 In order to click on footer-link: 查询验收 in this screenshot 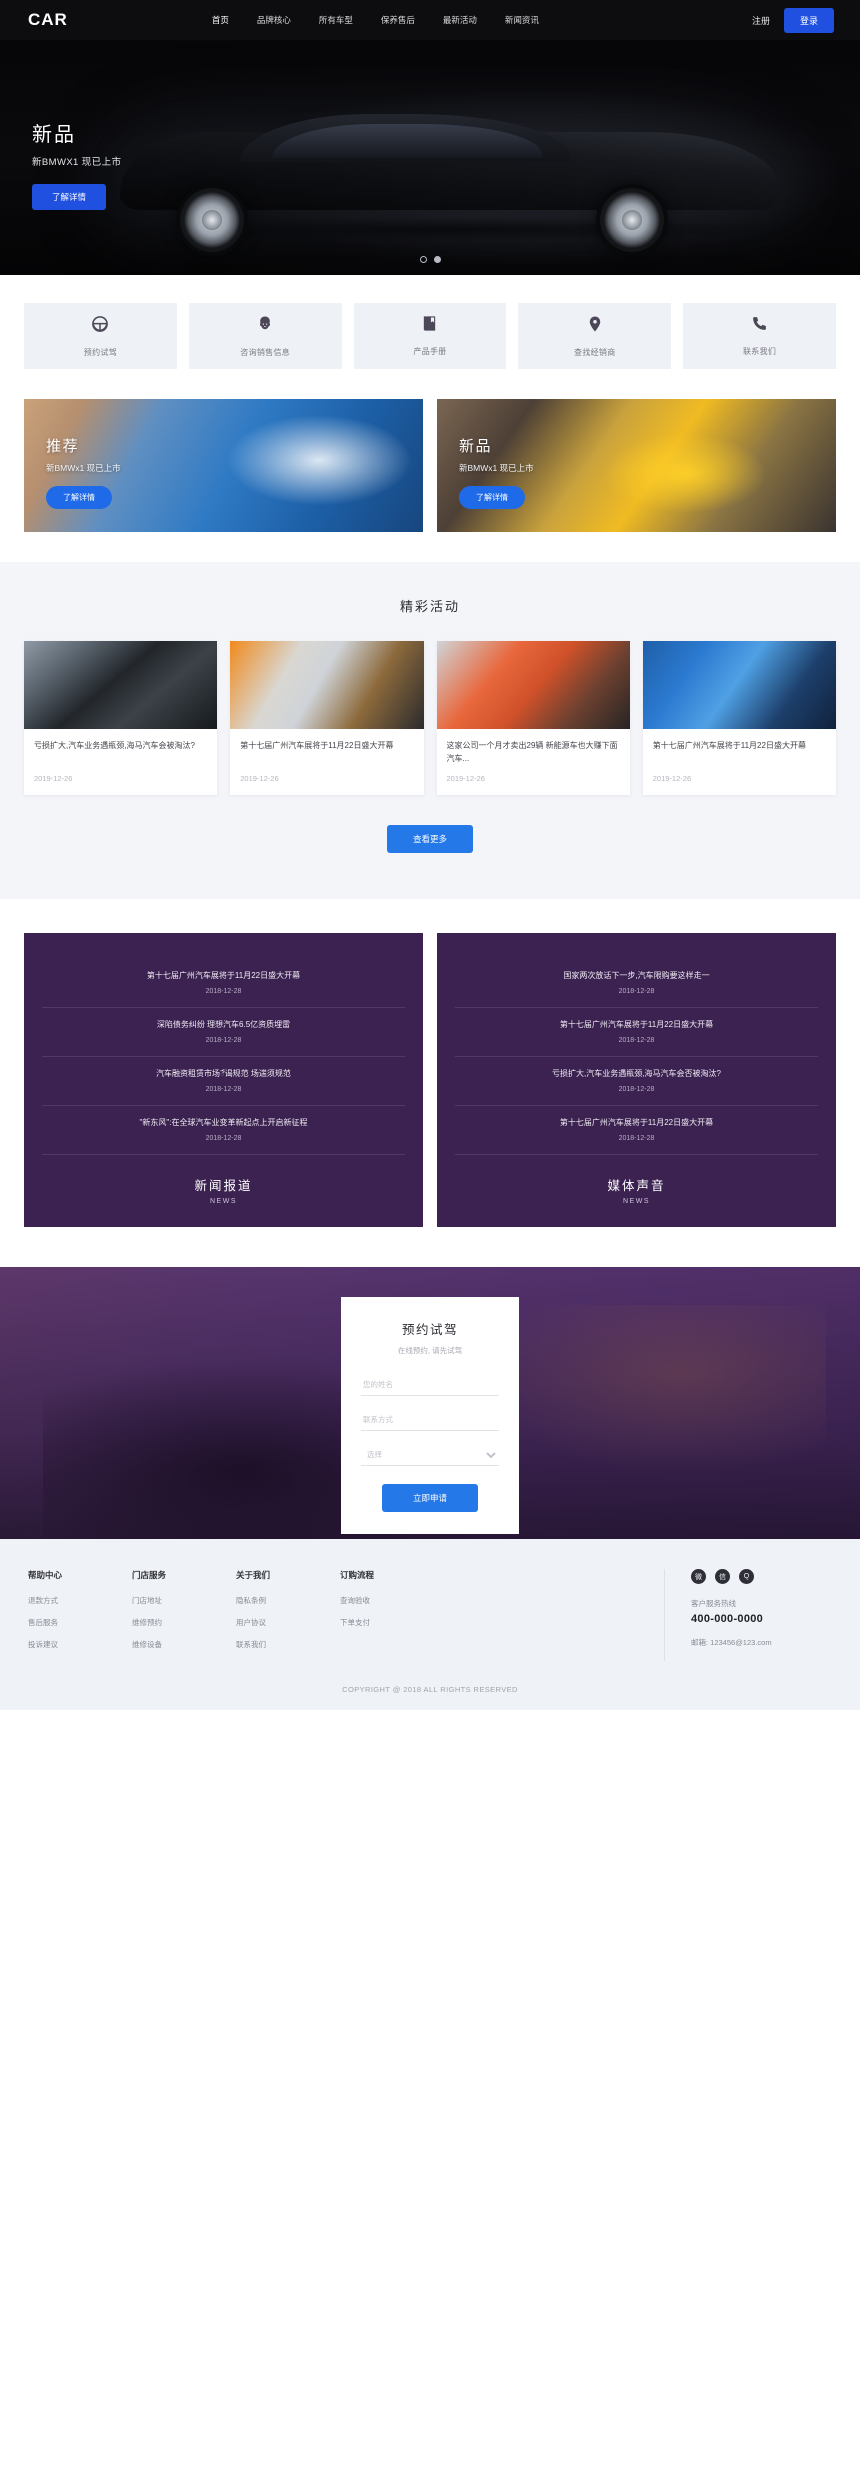, I will do `click(392, 1600)`.